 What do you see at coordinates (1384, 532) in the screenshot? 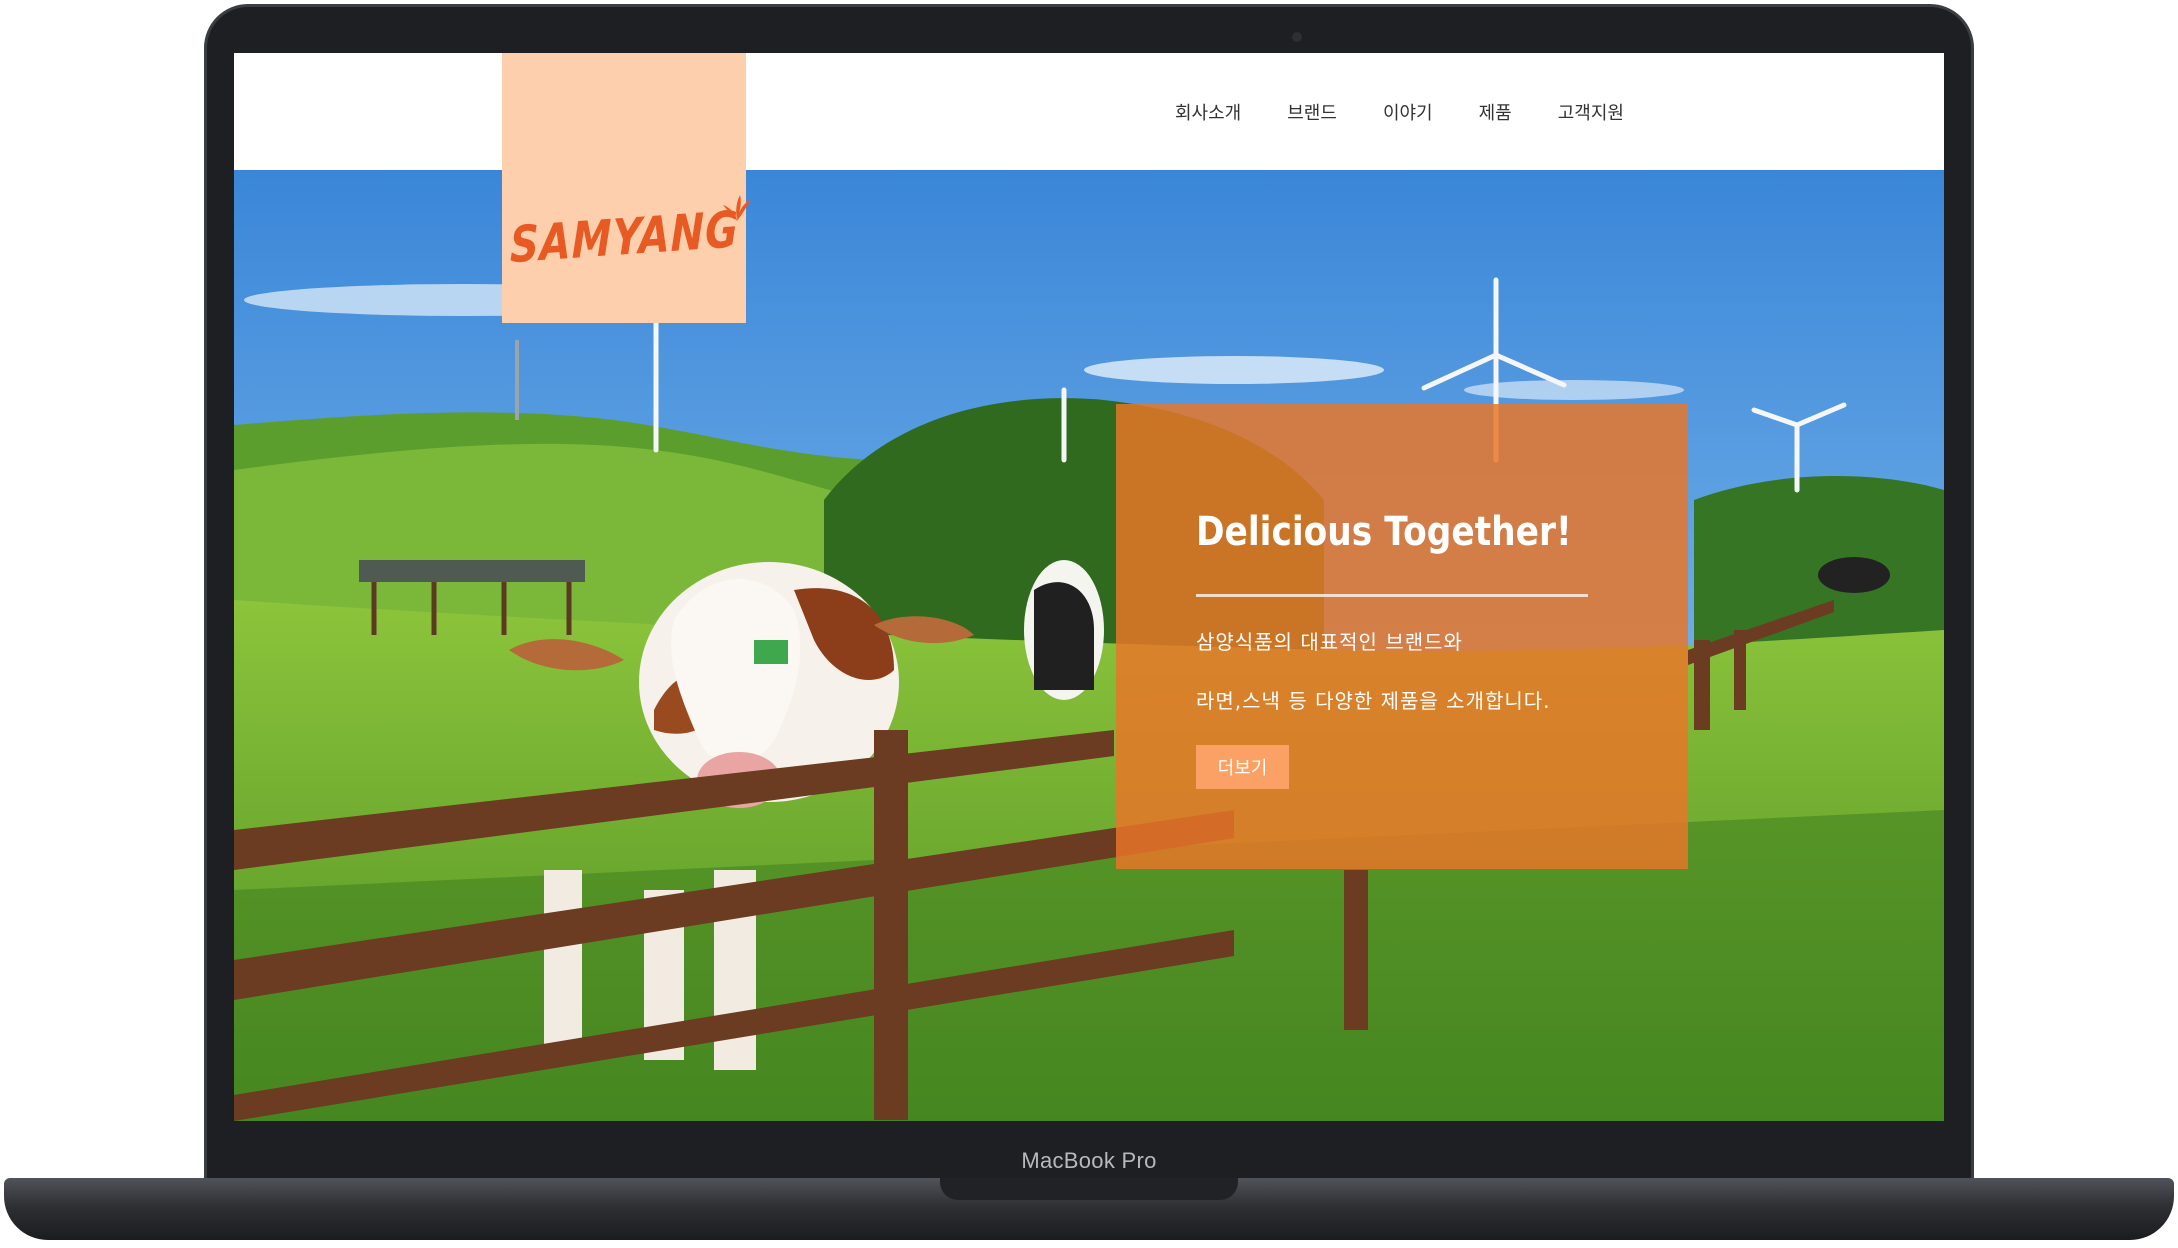
I see `hero-title: Delicious Together!` at bounding box center [1384, 532].